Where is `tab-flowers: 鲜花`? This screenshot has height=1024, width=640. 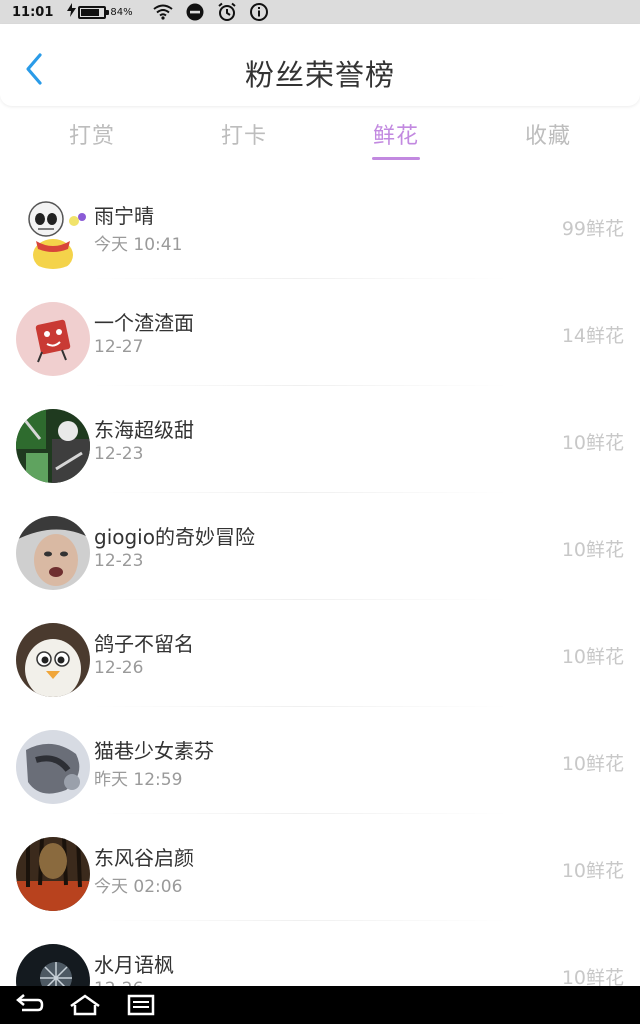 tab-flowers: 鲜花 is located at coordinates (396, 134).